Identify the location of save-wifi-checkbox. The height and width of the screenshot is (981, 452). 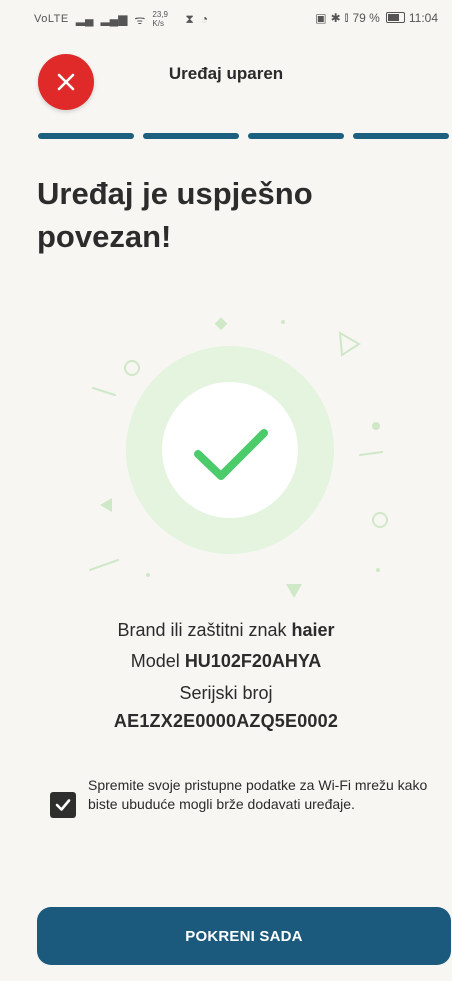
(63, 805).